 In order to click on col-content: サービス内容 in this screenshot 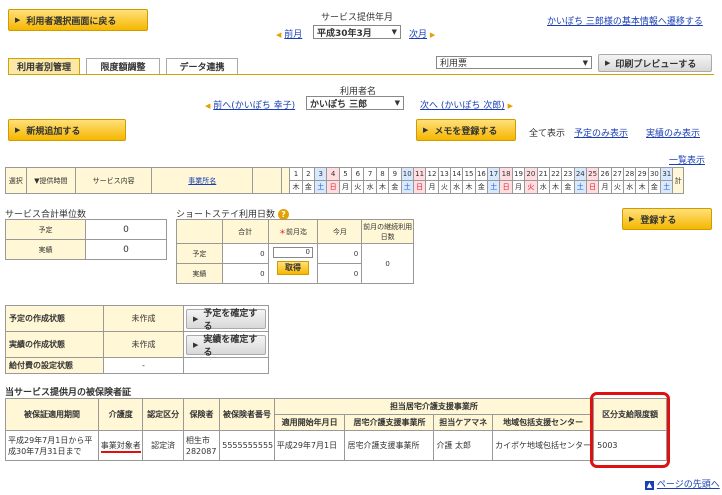, I will do `click(114, 180)`.